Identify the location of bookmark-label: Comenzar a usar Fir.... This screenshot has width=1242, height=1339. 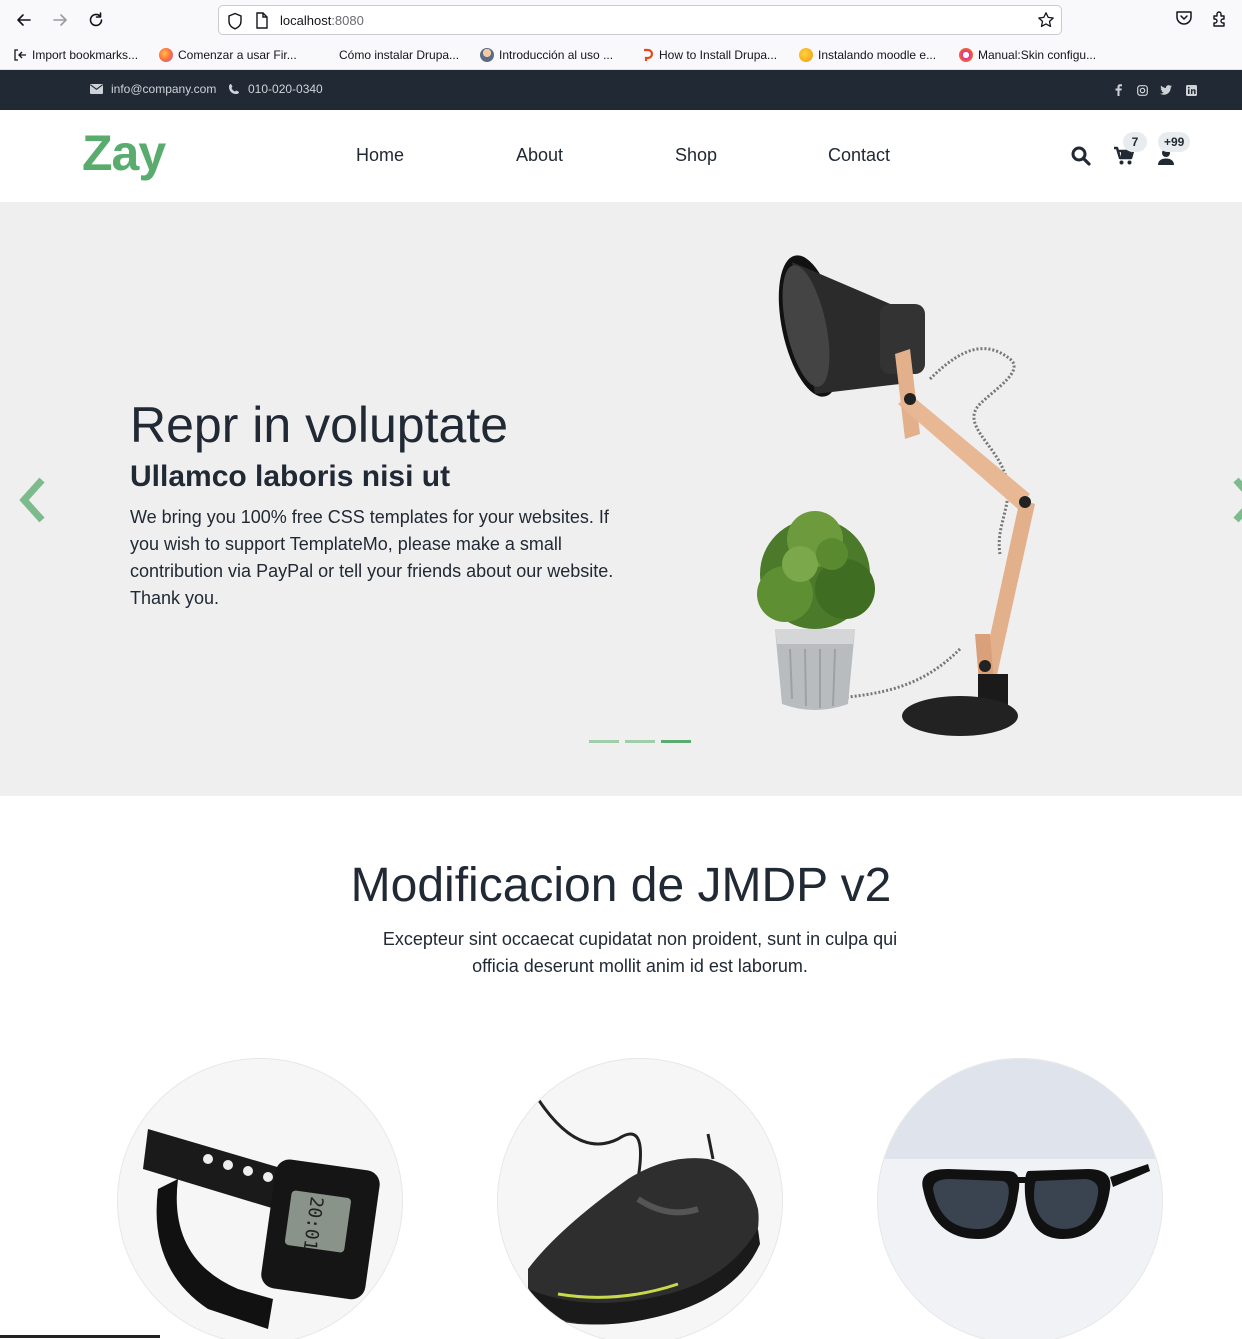
(237, 55).